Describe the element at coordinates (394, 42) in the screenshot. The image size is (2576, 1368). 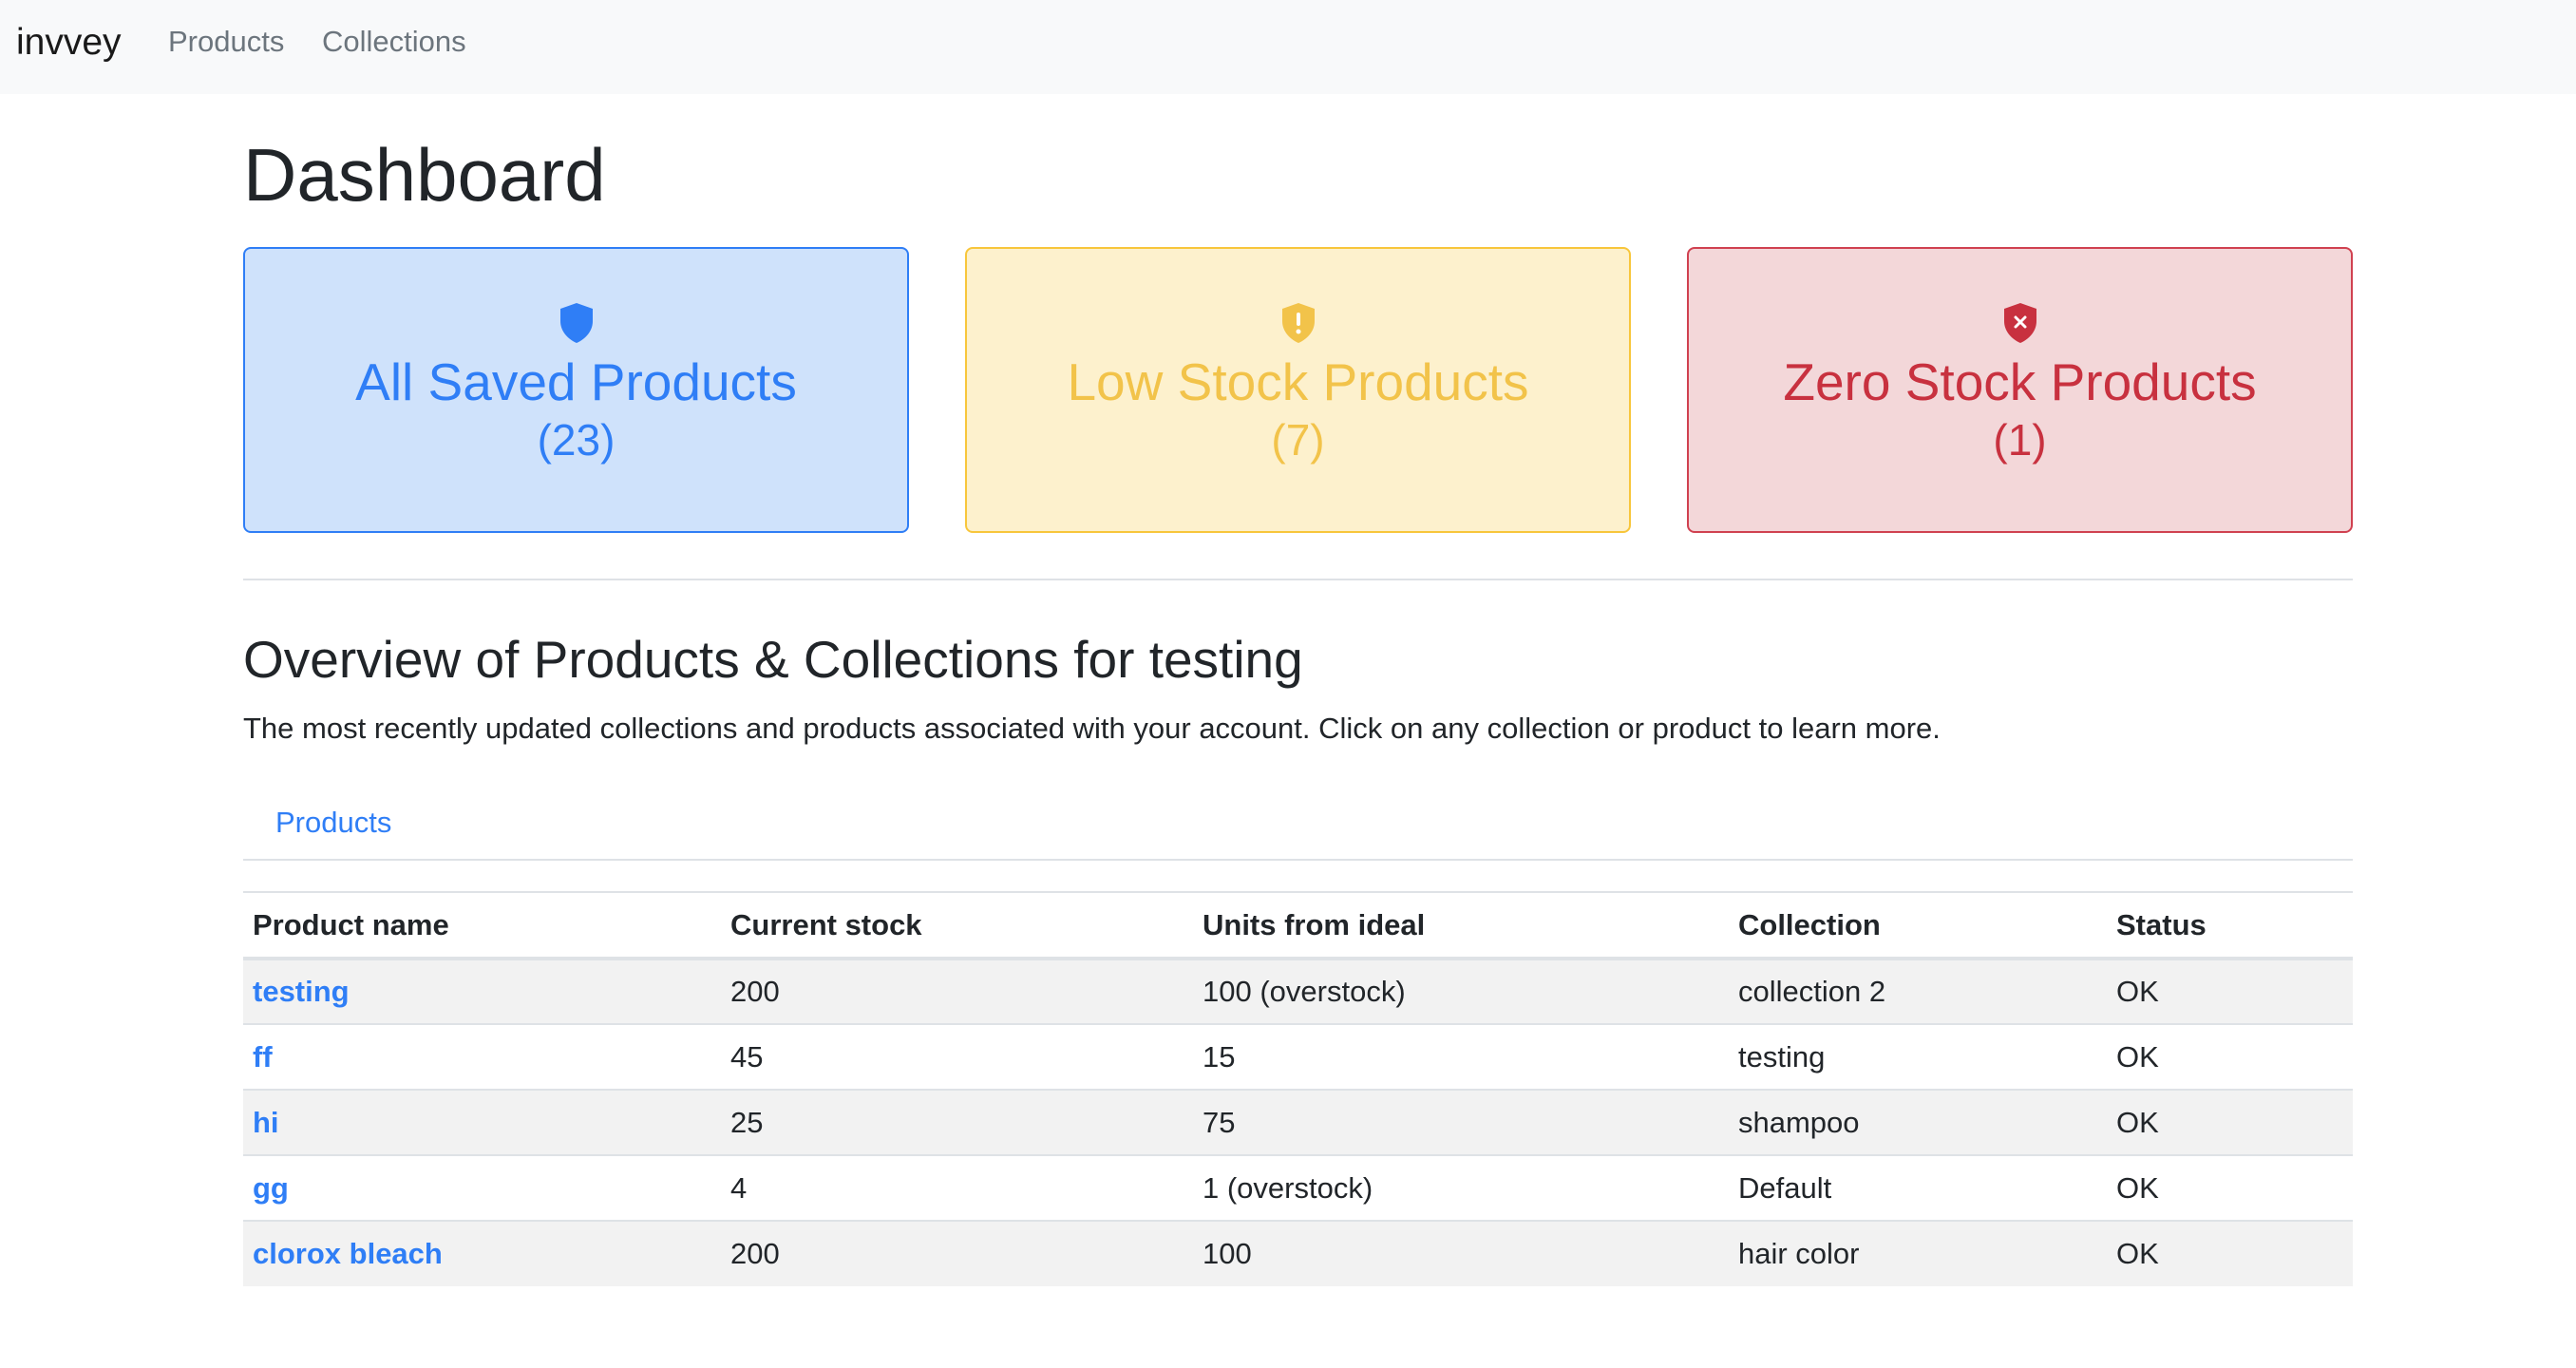
I see `nav-link-collections: Collections` at that location.